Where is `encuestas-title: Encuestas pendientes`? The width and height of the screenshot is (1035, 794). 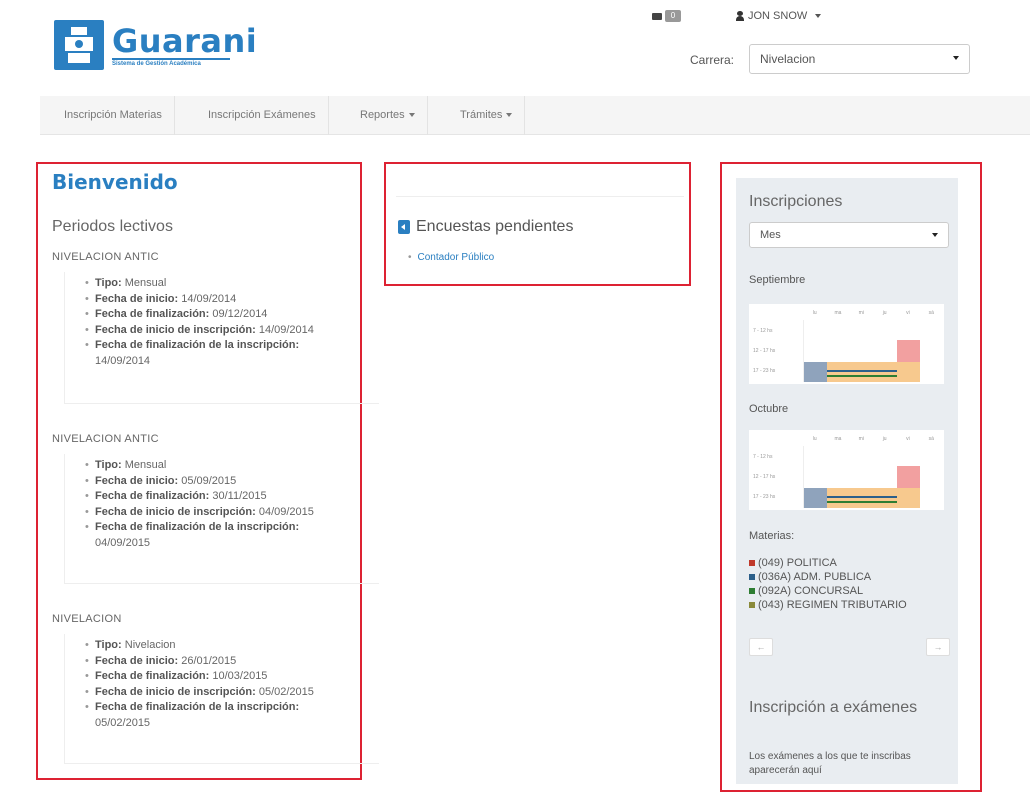
encuestas-title: Encuestas pendientes is located at coordinates (485, 227).